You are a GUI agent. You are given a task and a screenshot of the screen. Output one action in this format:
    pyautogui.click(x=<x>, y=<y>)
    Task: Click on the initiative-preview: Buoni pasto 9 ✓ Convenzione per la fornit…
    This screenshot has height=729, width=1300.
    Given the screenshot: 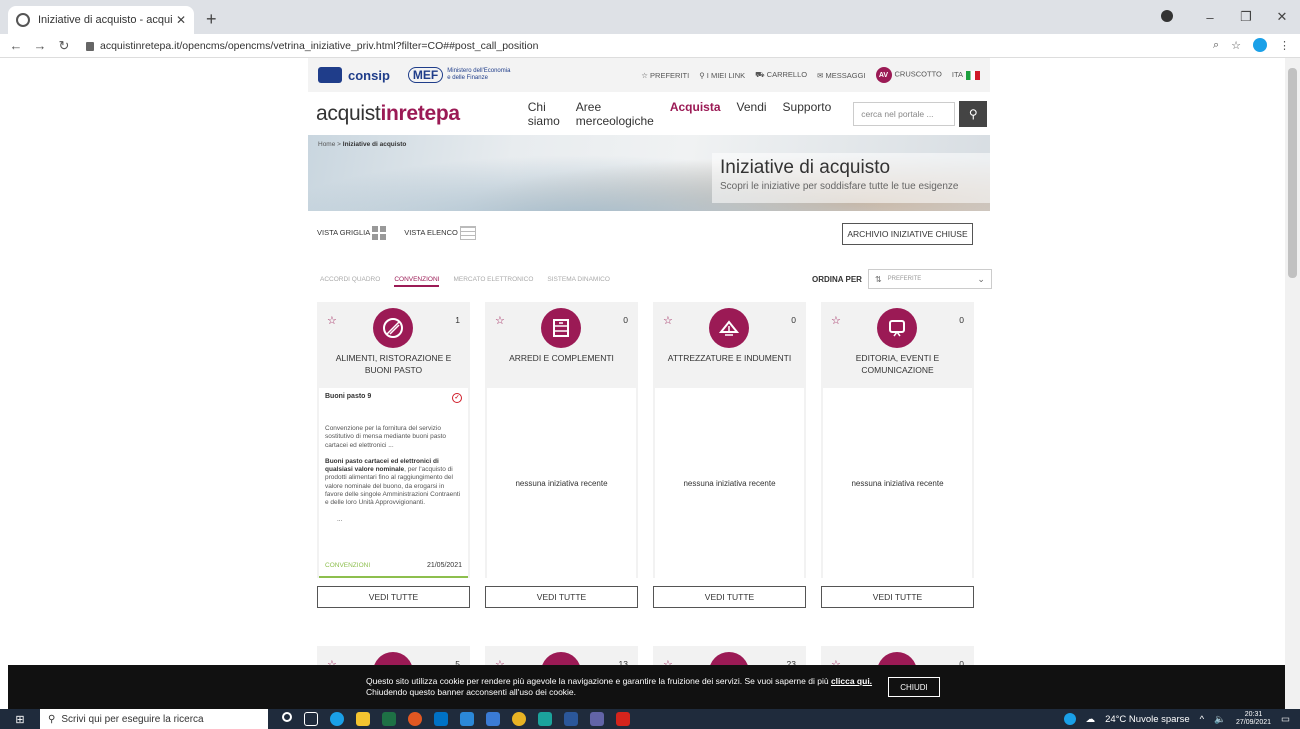 What is the action you would take?
    pyautogui.click(x=393, y=483)
    